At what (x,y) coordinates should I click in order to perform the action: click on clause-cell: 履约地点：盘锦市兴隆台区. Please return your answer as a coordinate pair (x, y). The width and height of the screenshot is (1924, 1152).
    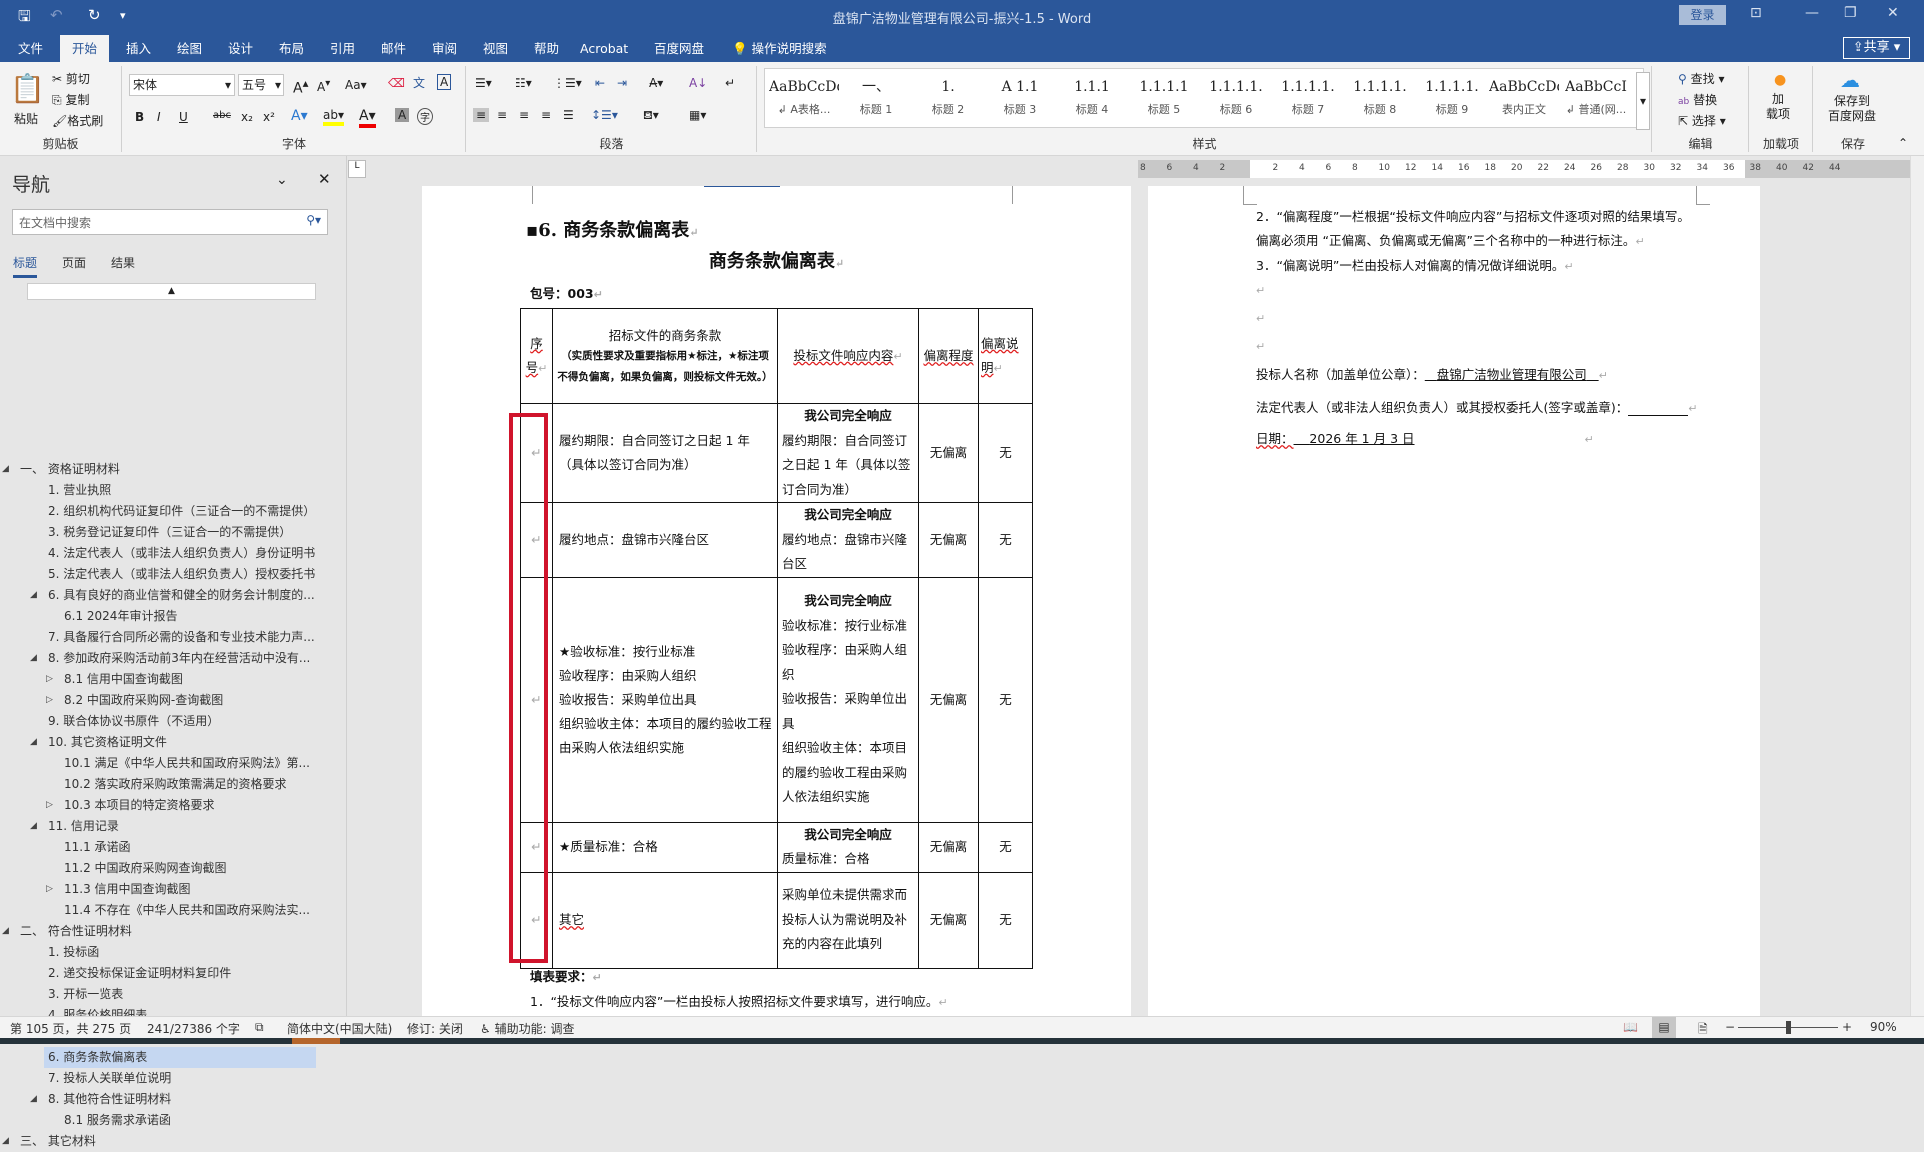
    Looking at the image, I should click on (665, 540).